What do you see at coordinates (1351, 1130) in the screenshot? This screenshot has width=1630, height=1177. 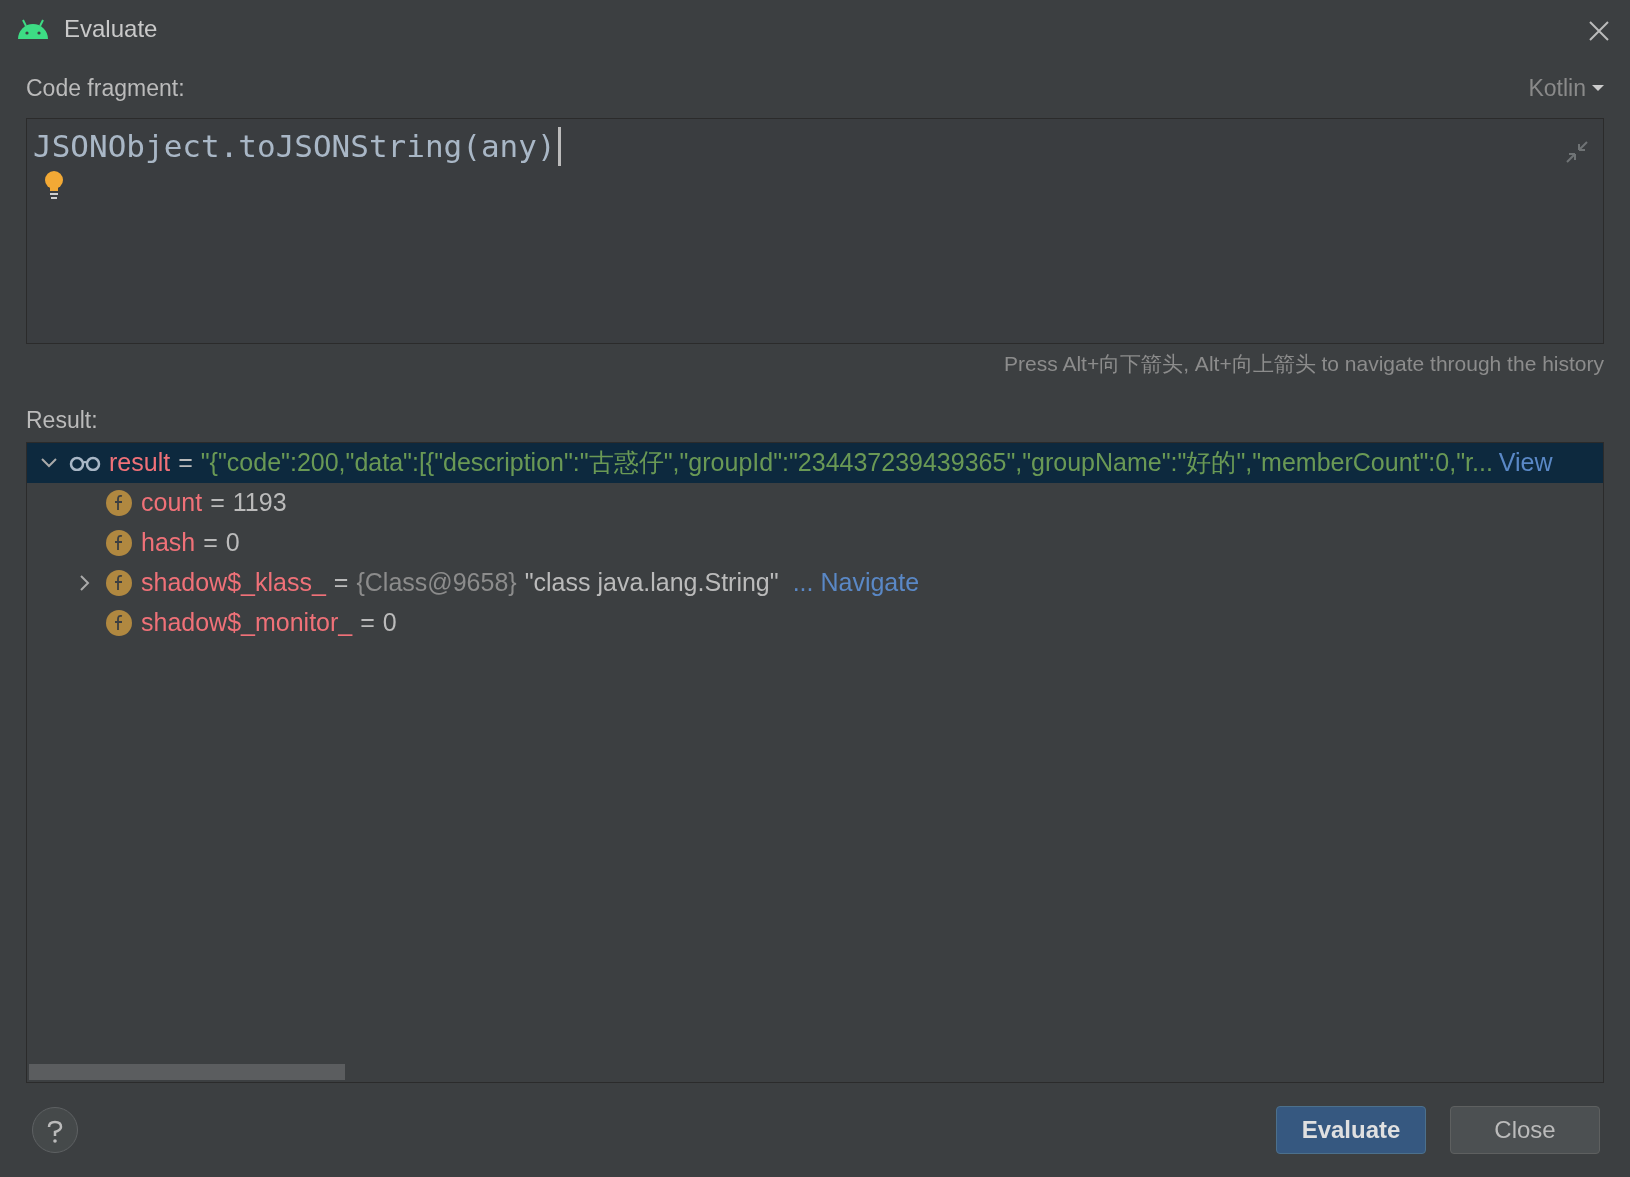 I see `evaluate-button: Evaluate` at bounding box center [1351, 1130].